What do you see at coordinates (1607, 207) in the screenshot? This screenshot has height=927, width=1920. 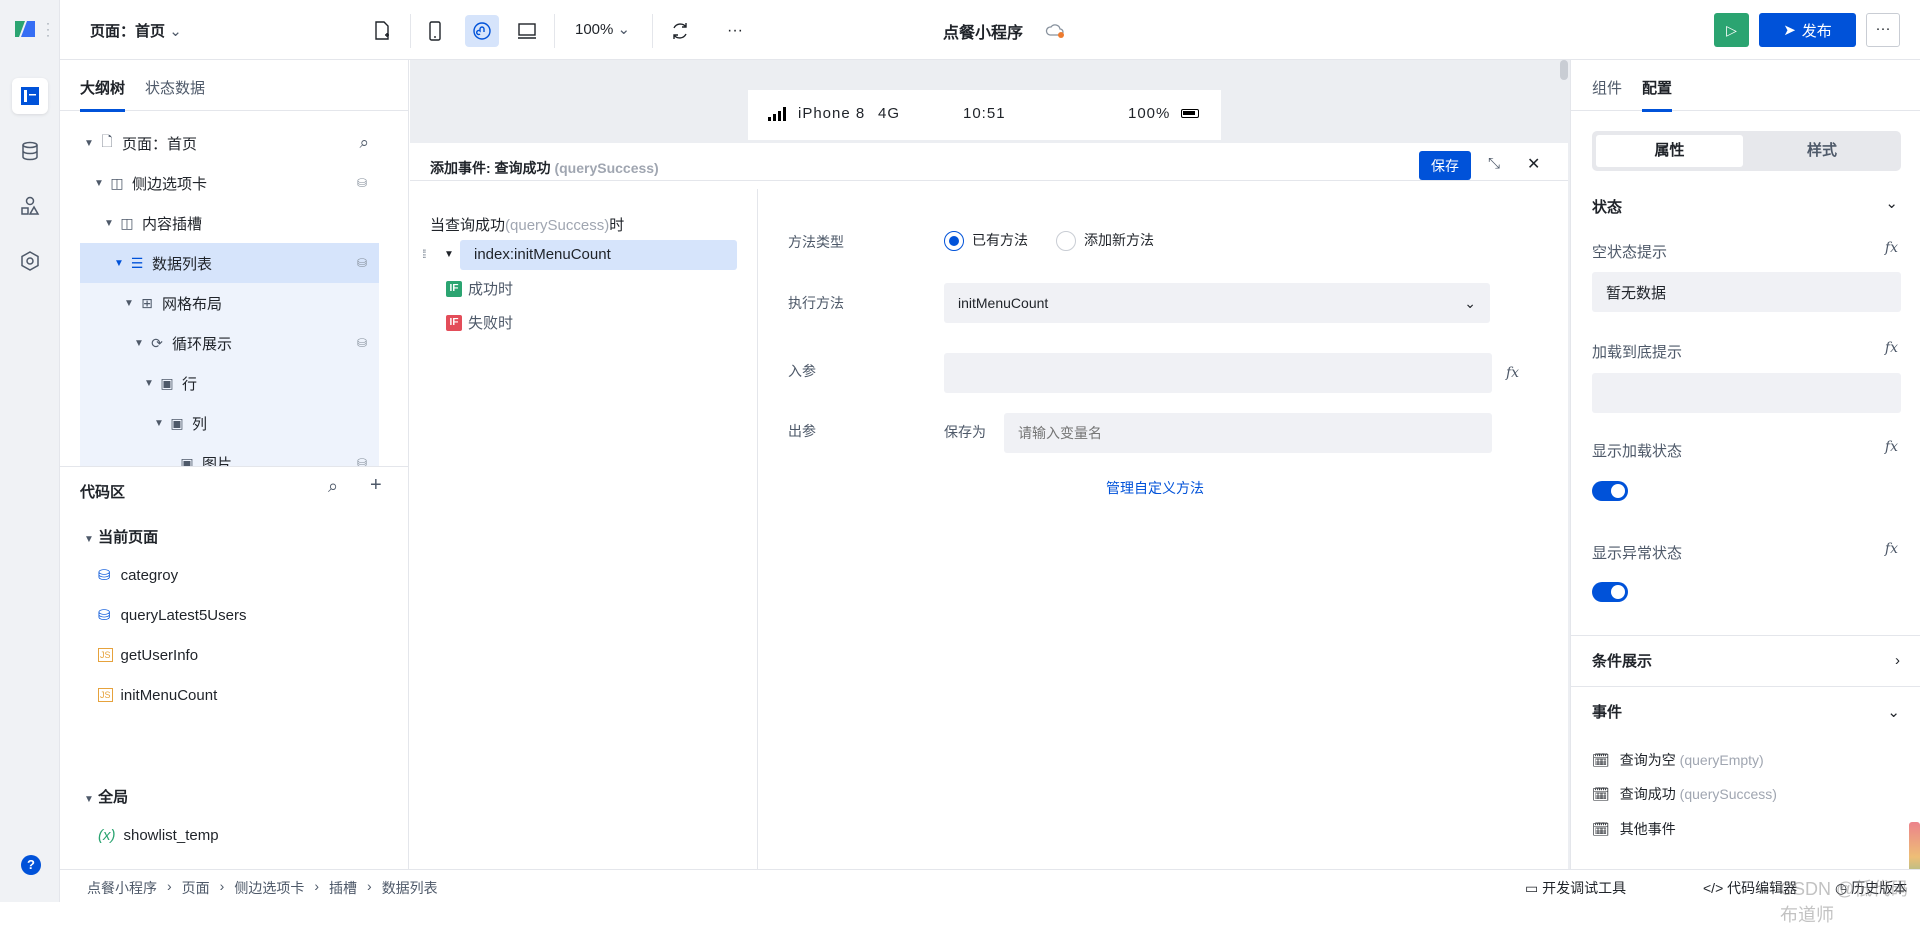 I see `section-state-title: 状态` at bounding box center [1607, 207].